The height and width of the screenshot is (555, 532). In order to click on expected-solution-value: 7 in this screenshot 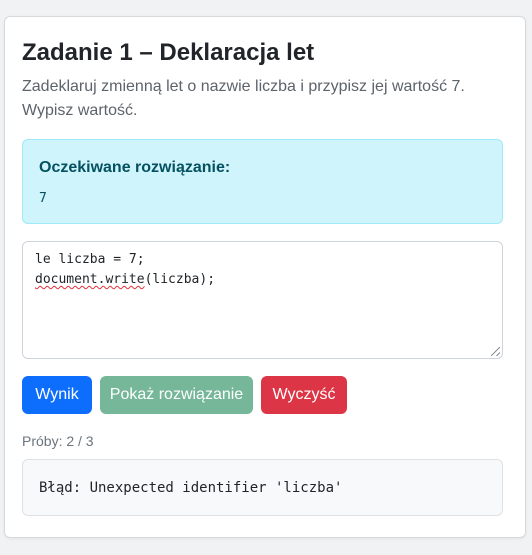, I will do `click(43, 198)`.